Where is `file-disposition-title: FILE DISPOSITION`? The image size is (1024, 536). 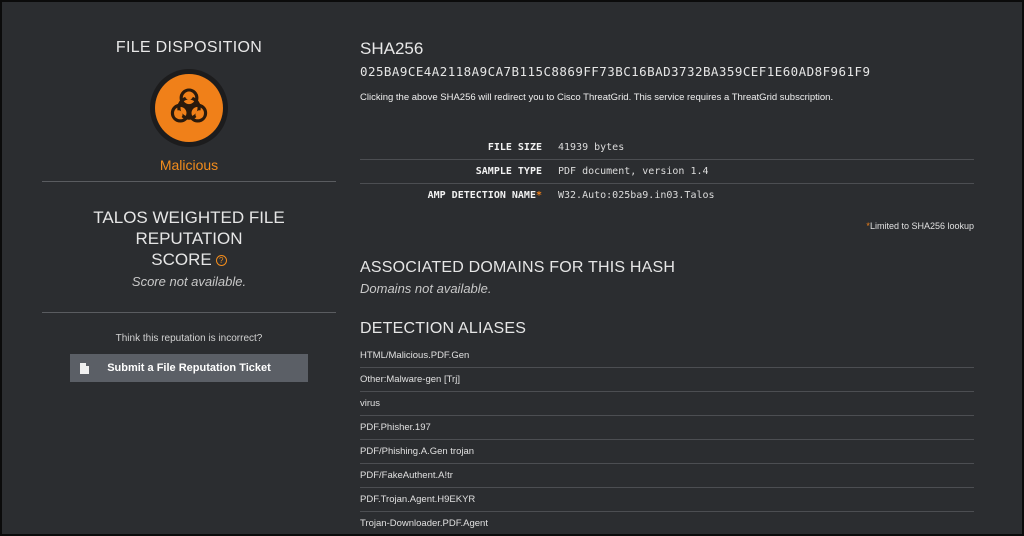
file-disposition-title: FILE DISPOSITION is located at coordinates (189, 47).